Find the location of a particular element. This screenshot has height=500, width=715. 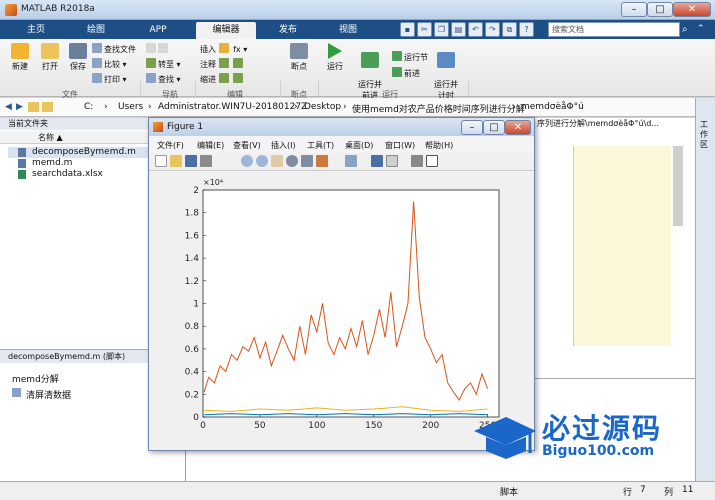

figure-maximize-button: □ is located at coordinates (494, 127).